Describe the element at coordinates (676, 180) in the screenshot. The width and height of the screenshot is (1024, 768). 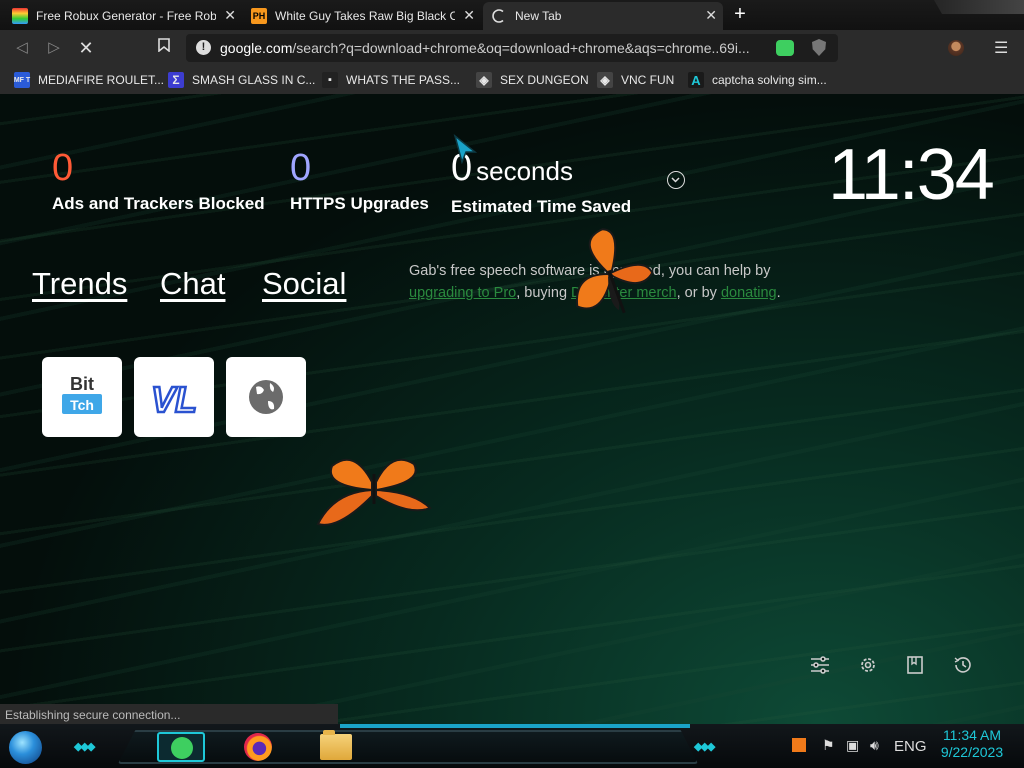
I see `chevron-down-icon` at that location.